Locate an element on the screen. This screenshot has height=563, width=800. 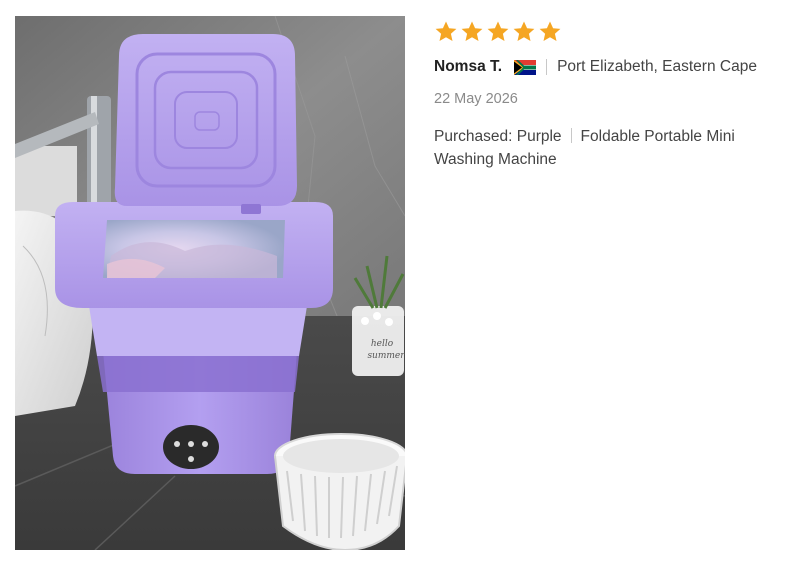
pot-text-summer: summer is located at coordinates (386, 356).